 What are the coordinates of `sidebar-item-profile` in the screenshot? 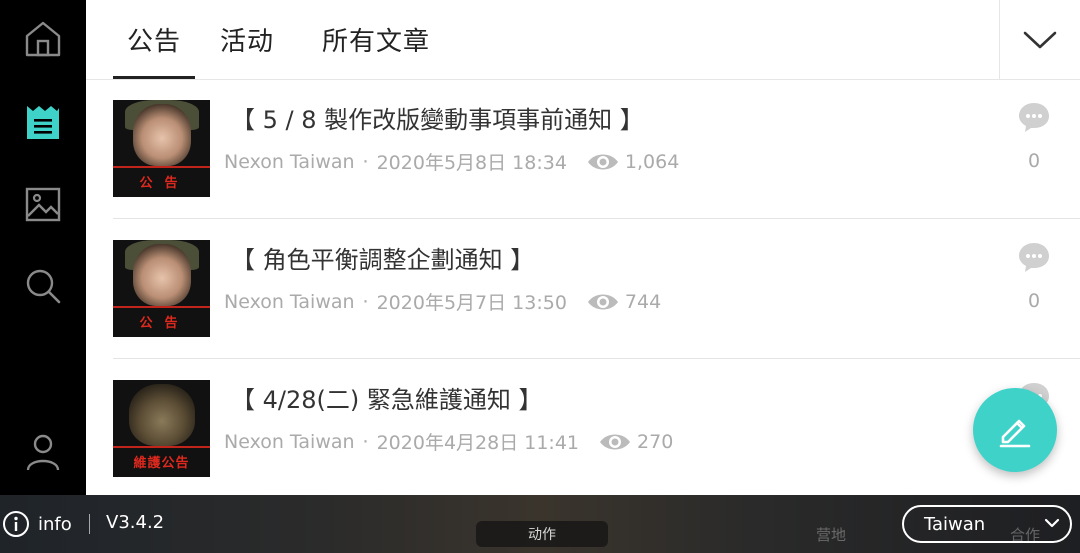 It's located at (43, 452).